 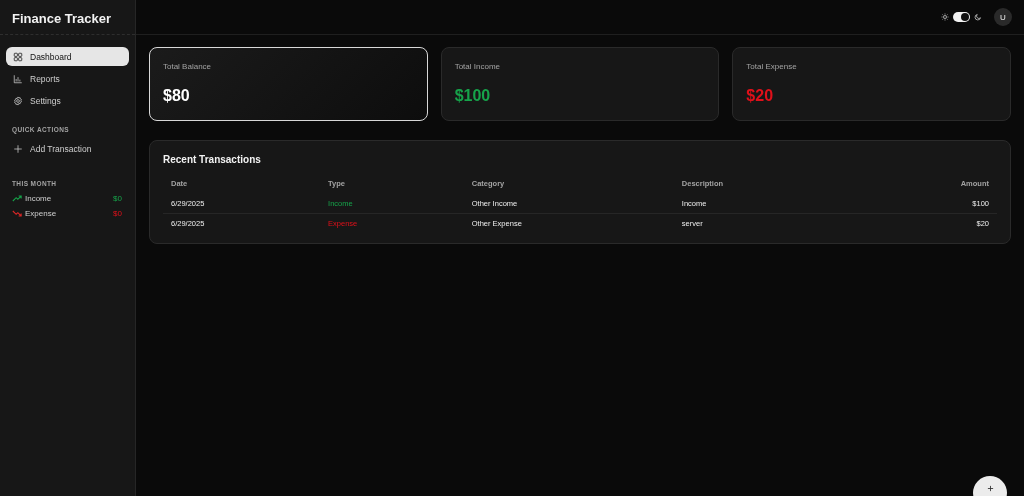 I want to click on summary-card: Total Balance $80, so click(x=288, y=84).